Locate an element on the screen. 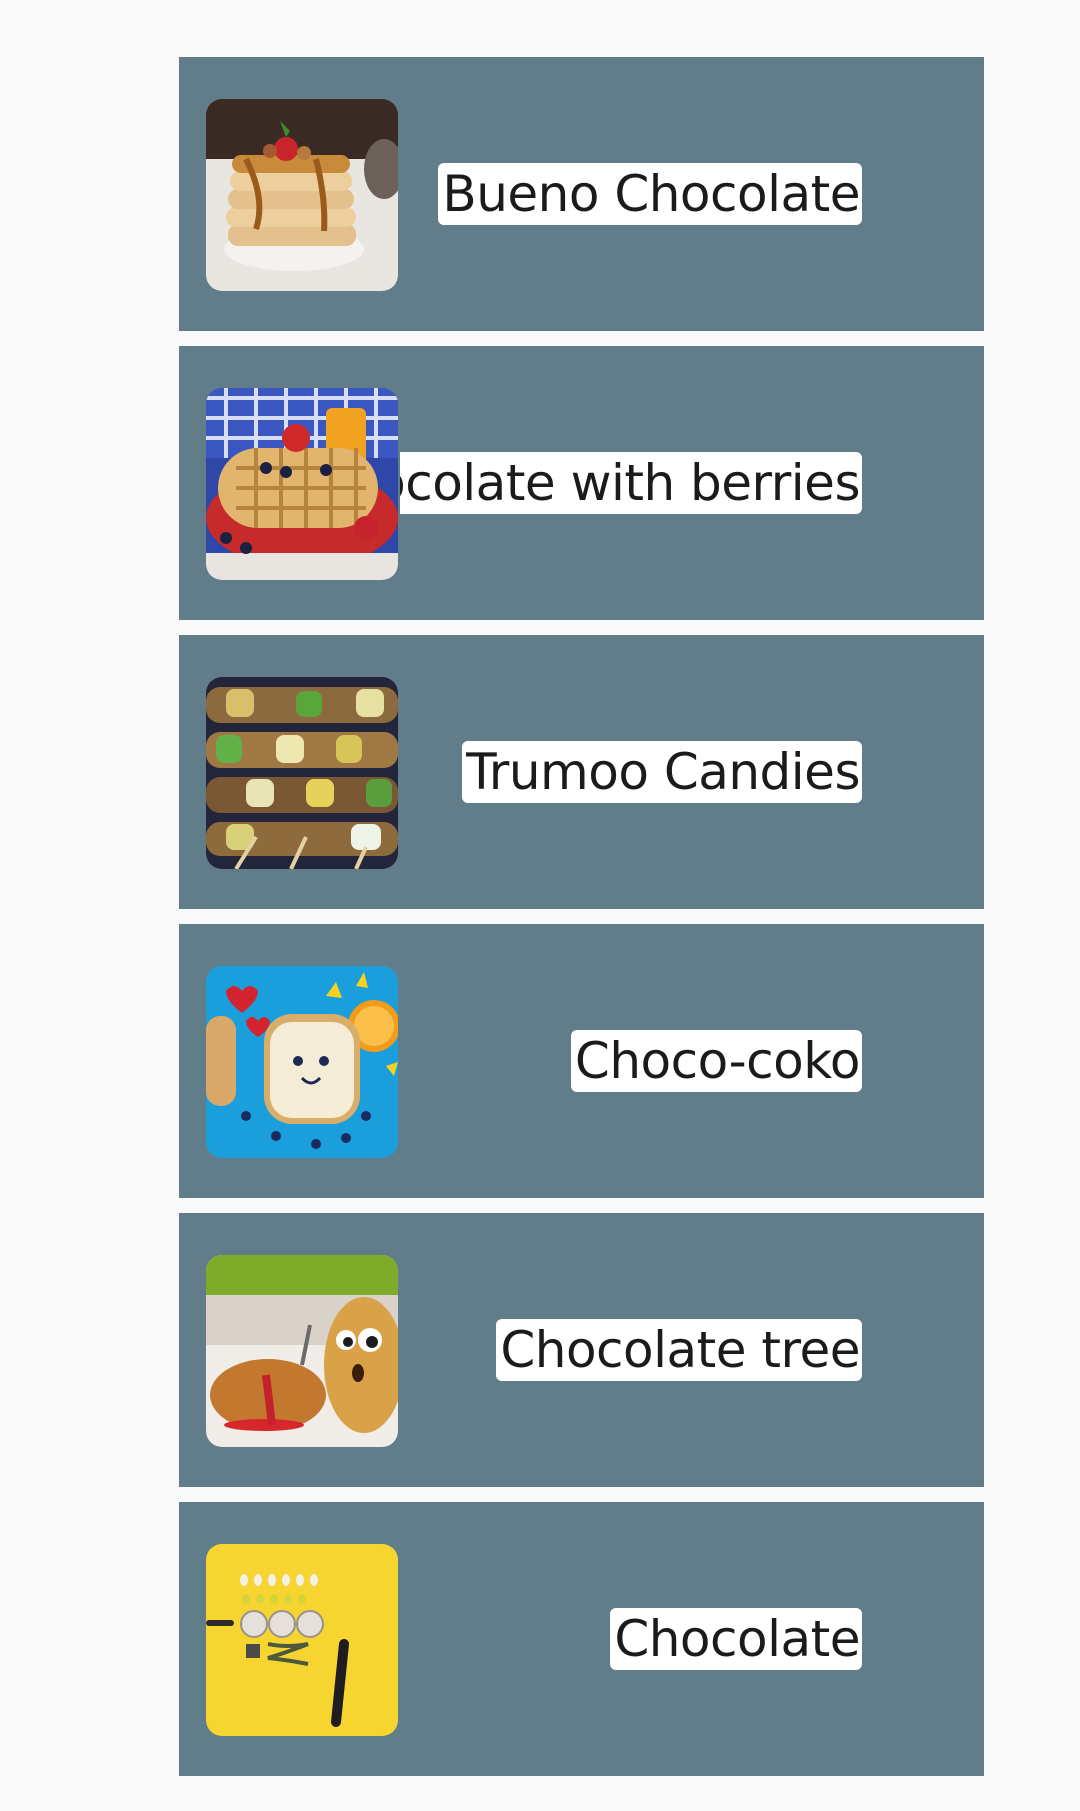 This screenshot has height=1811, width=1080. list-item: Chocolate tree is located at coordinates (581, 1350).